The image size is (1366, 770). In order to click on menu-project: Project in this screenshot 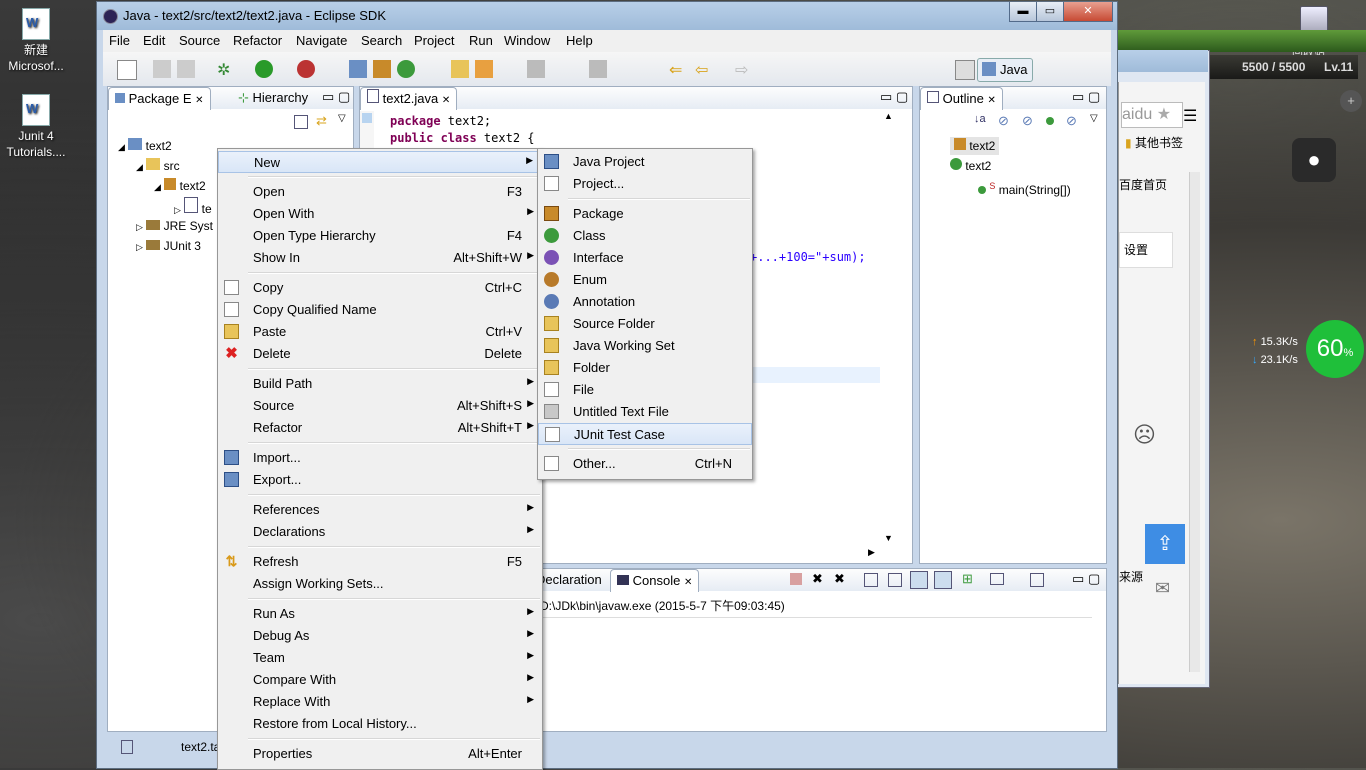, I will do `click(434, 40)`.